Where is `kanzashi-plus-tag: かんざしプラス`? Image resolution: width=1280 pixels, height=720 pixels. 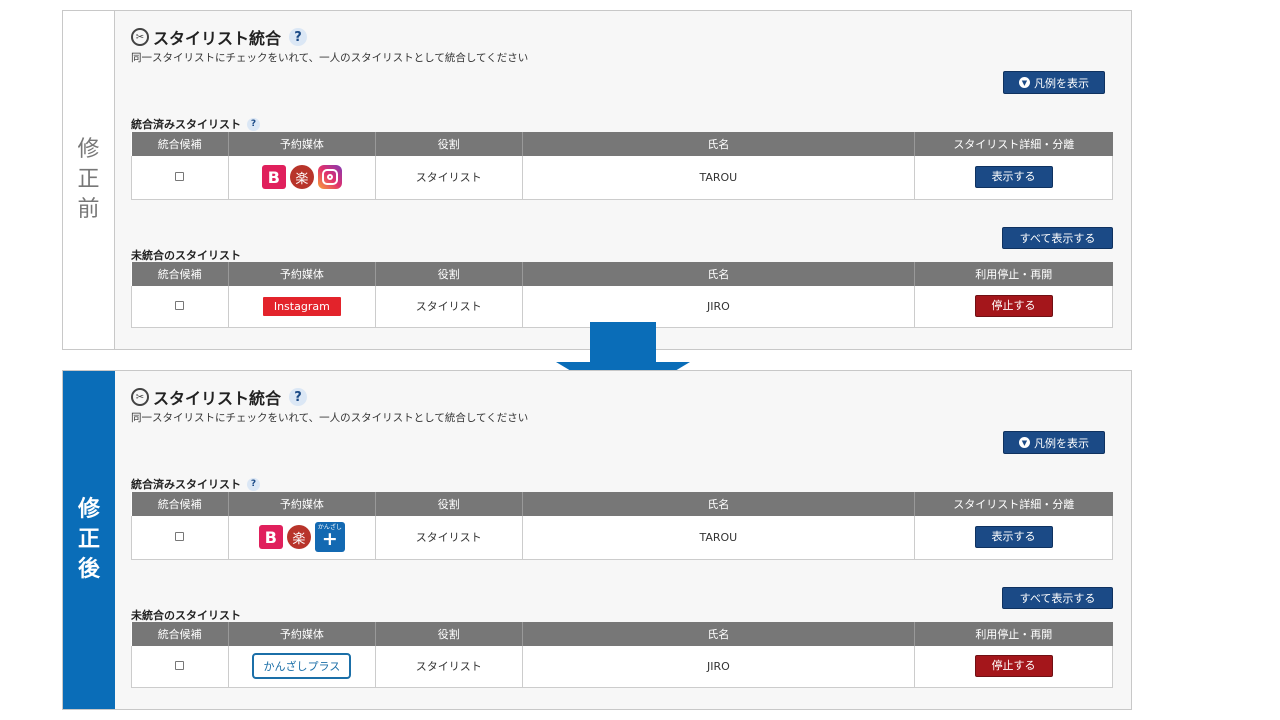 kanzashi-plus-tag: かんざしプラス is located at coordinates (302, 666).